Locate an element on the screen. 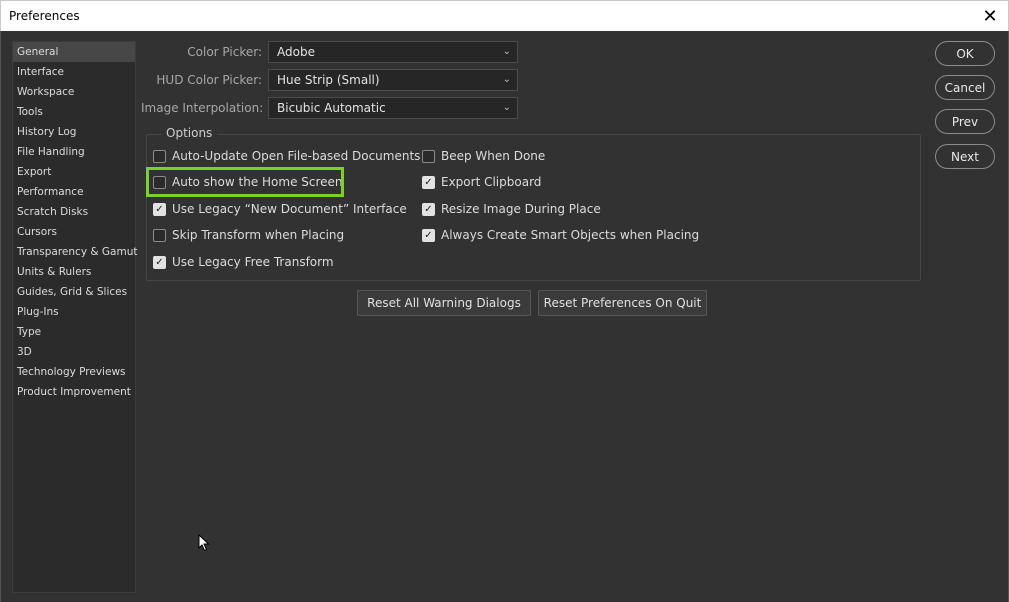 The width and height of the screenshot is (1009, 602). sidebar-item-performance: Performance is located at coordinates (74, 192).